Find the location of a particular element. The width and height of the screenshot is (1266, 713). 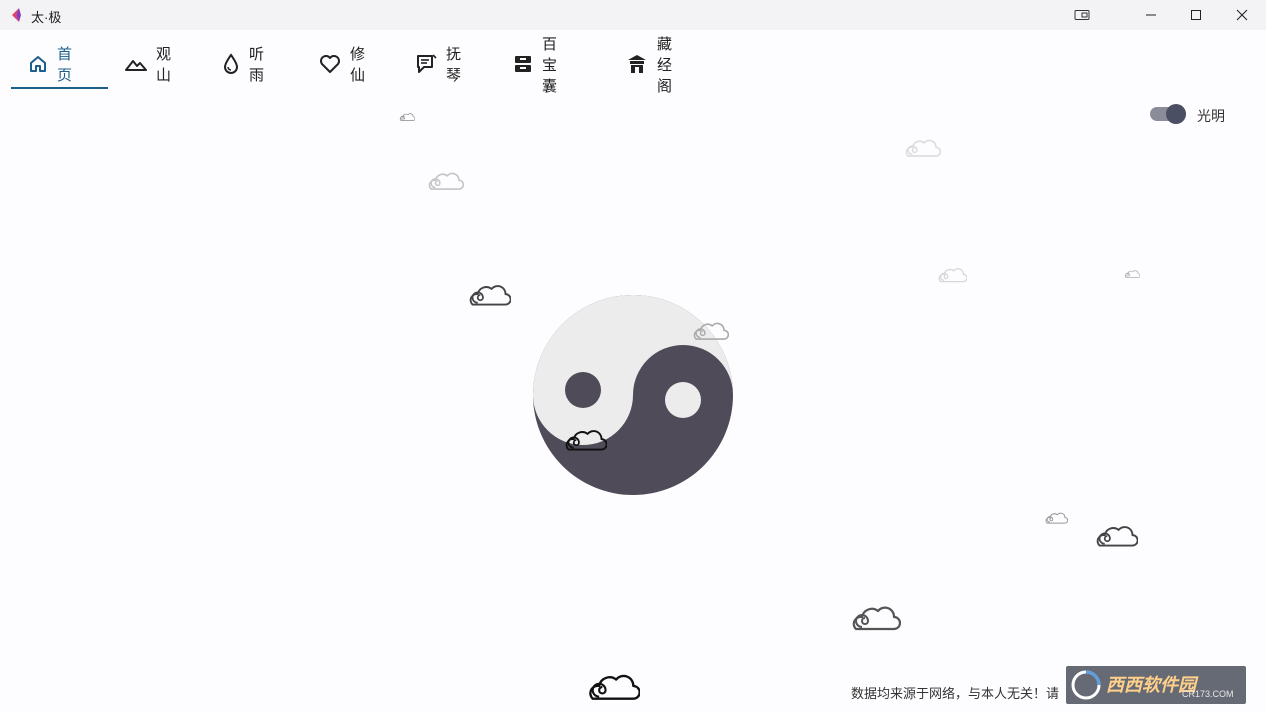

close-button is located at coordinates (1242, 15).